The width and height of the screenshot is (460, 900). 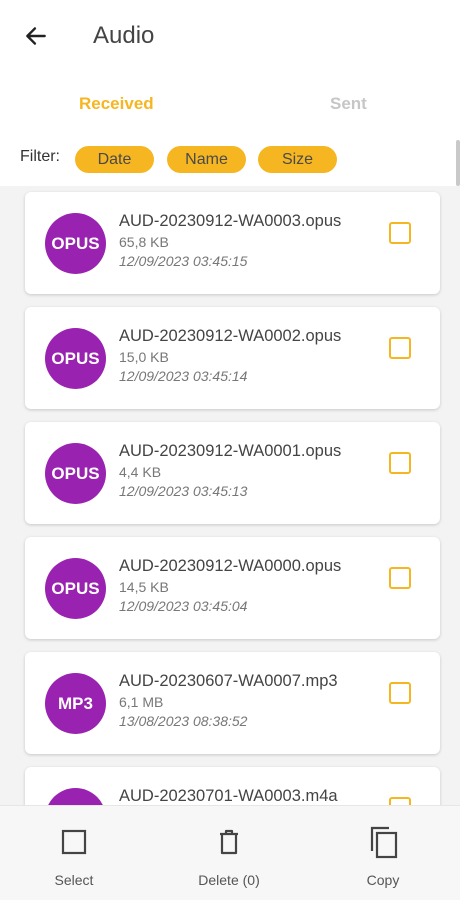 What do you see at coordinates (40, 156) in the screenshot?
I see `filter-label: Filter:` at bounding box center [40, 156].